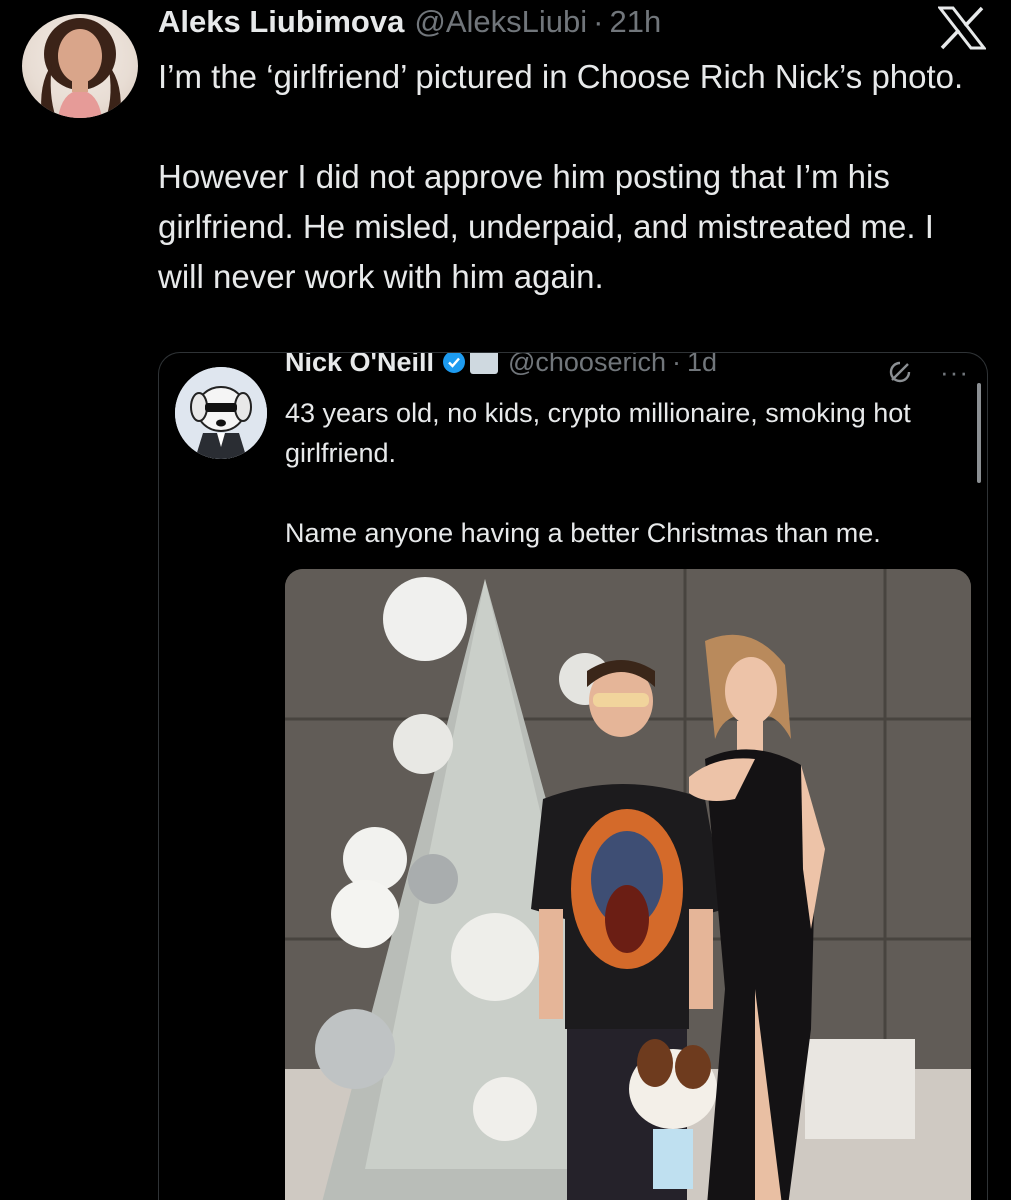  Describe the element at coordinates (409, 24) in the screenshot. I see `tweet-header: Aleks Liubimova @AleksLiubi · 21h` at that location.